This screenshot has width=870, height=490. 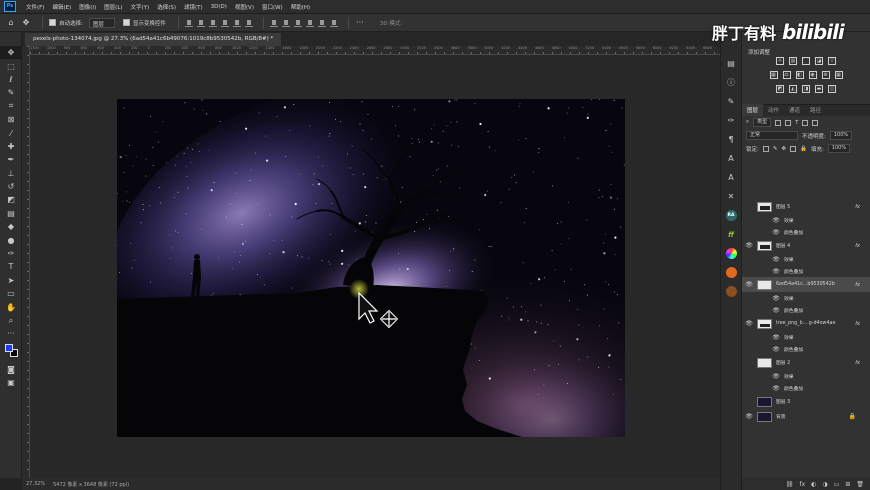 I want to click on photo-filter-icon: ◉, so click(x=812, y=75).